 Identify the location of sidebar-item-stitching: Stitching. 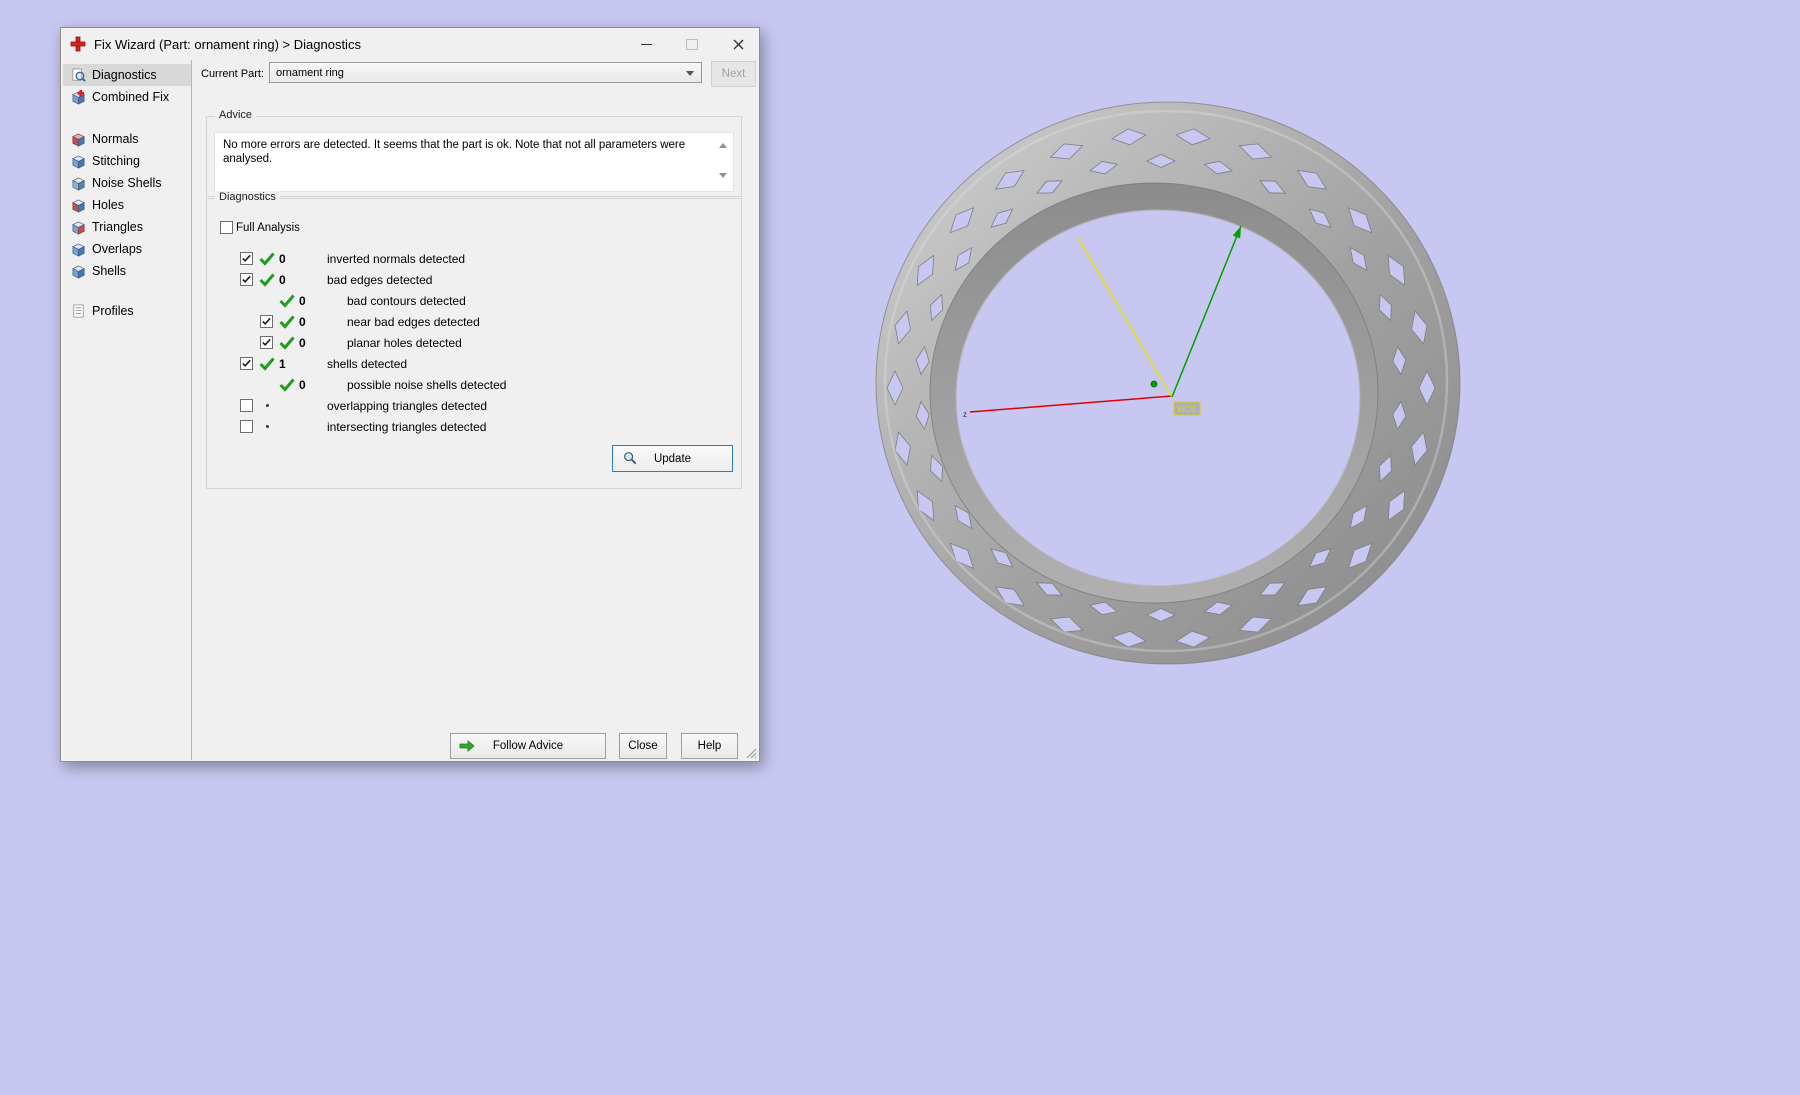
(127, 161).